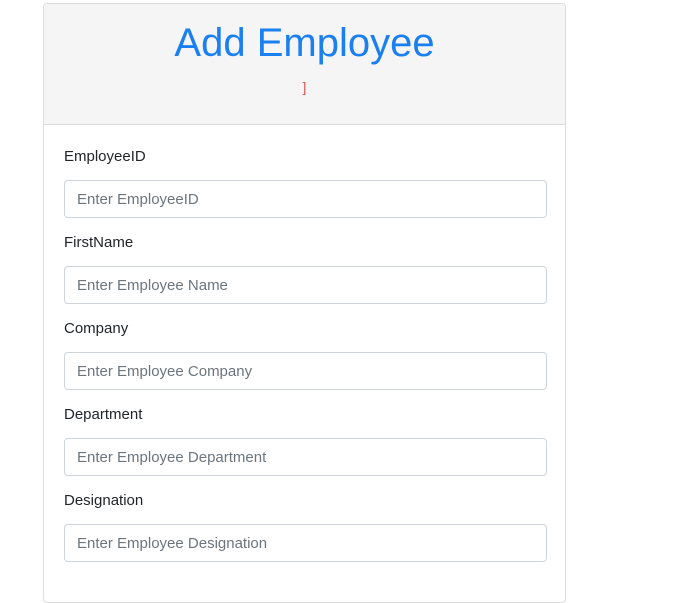 This screenshot has width=683, height=603. Describe the element at coordinates (96, 328) in the screenshot. I see `company-label: Company` at that location.